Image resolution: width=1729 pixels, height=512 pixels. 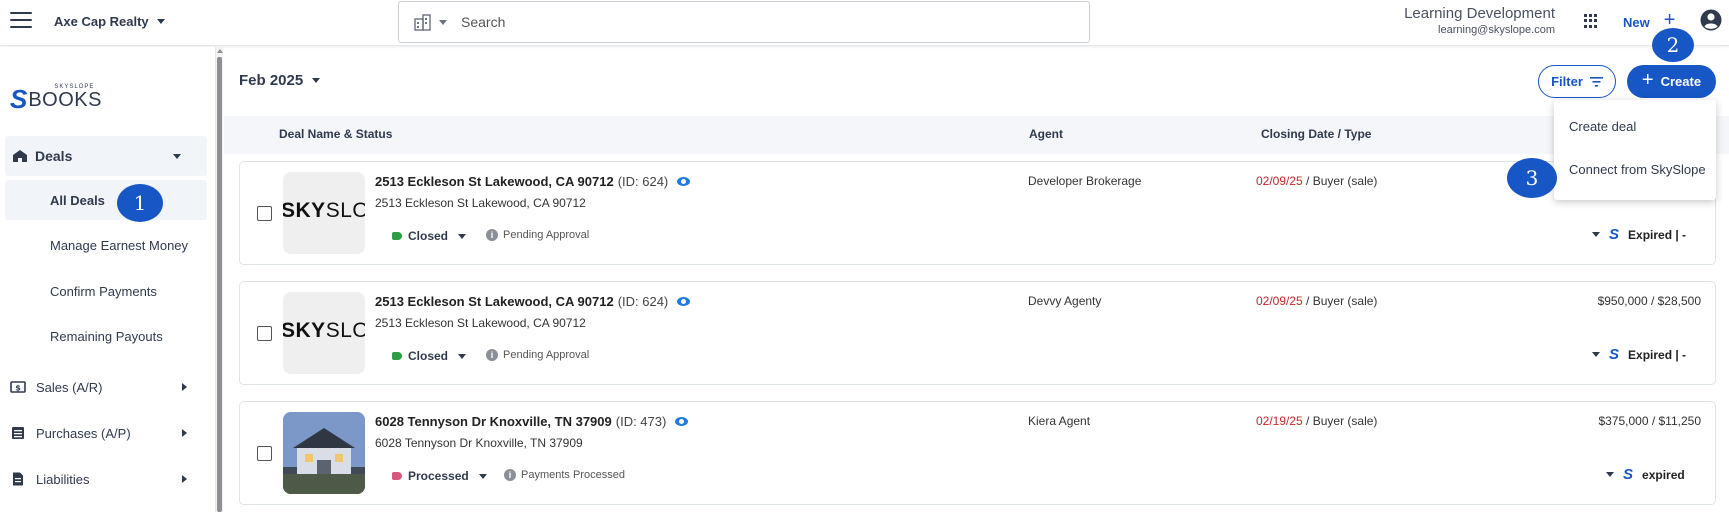 What do you see at coordinates (1649, 421) in the screenshot?
I see `deal-price: $375,000 / $11,250` at bounding box center [1649, 421].